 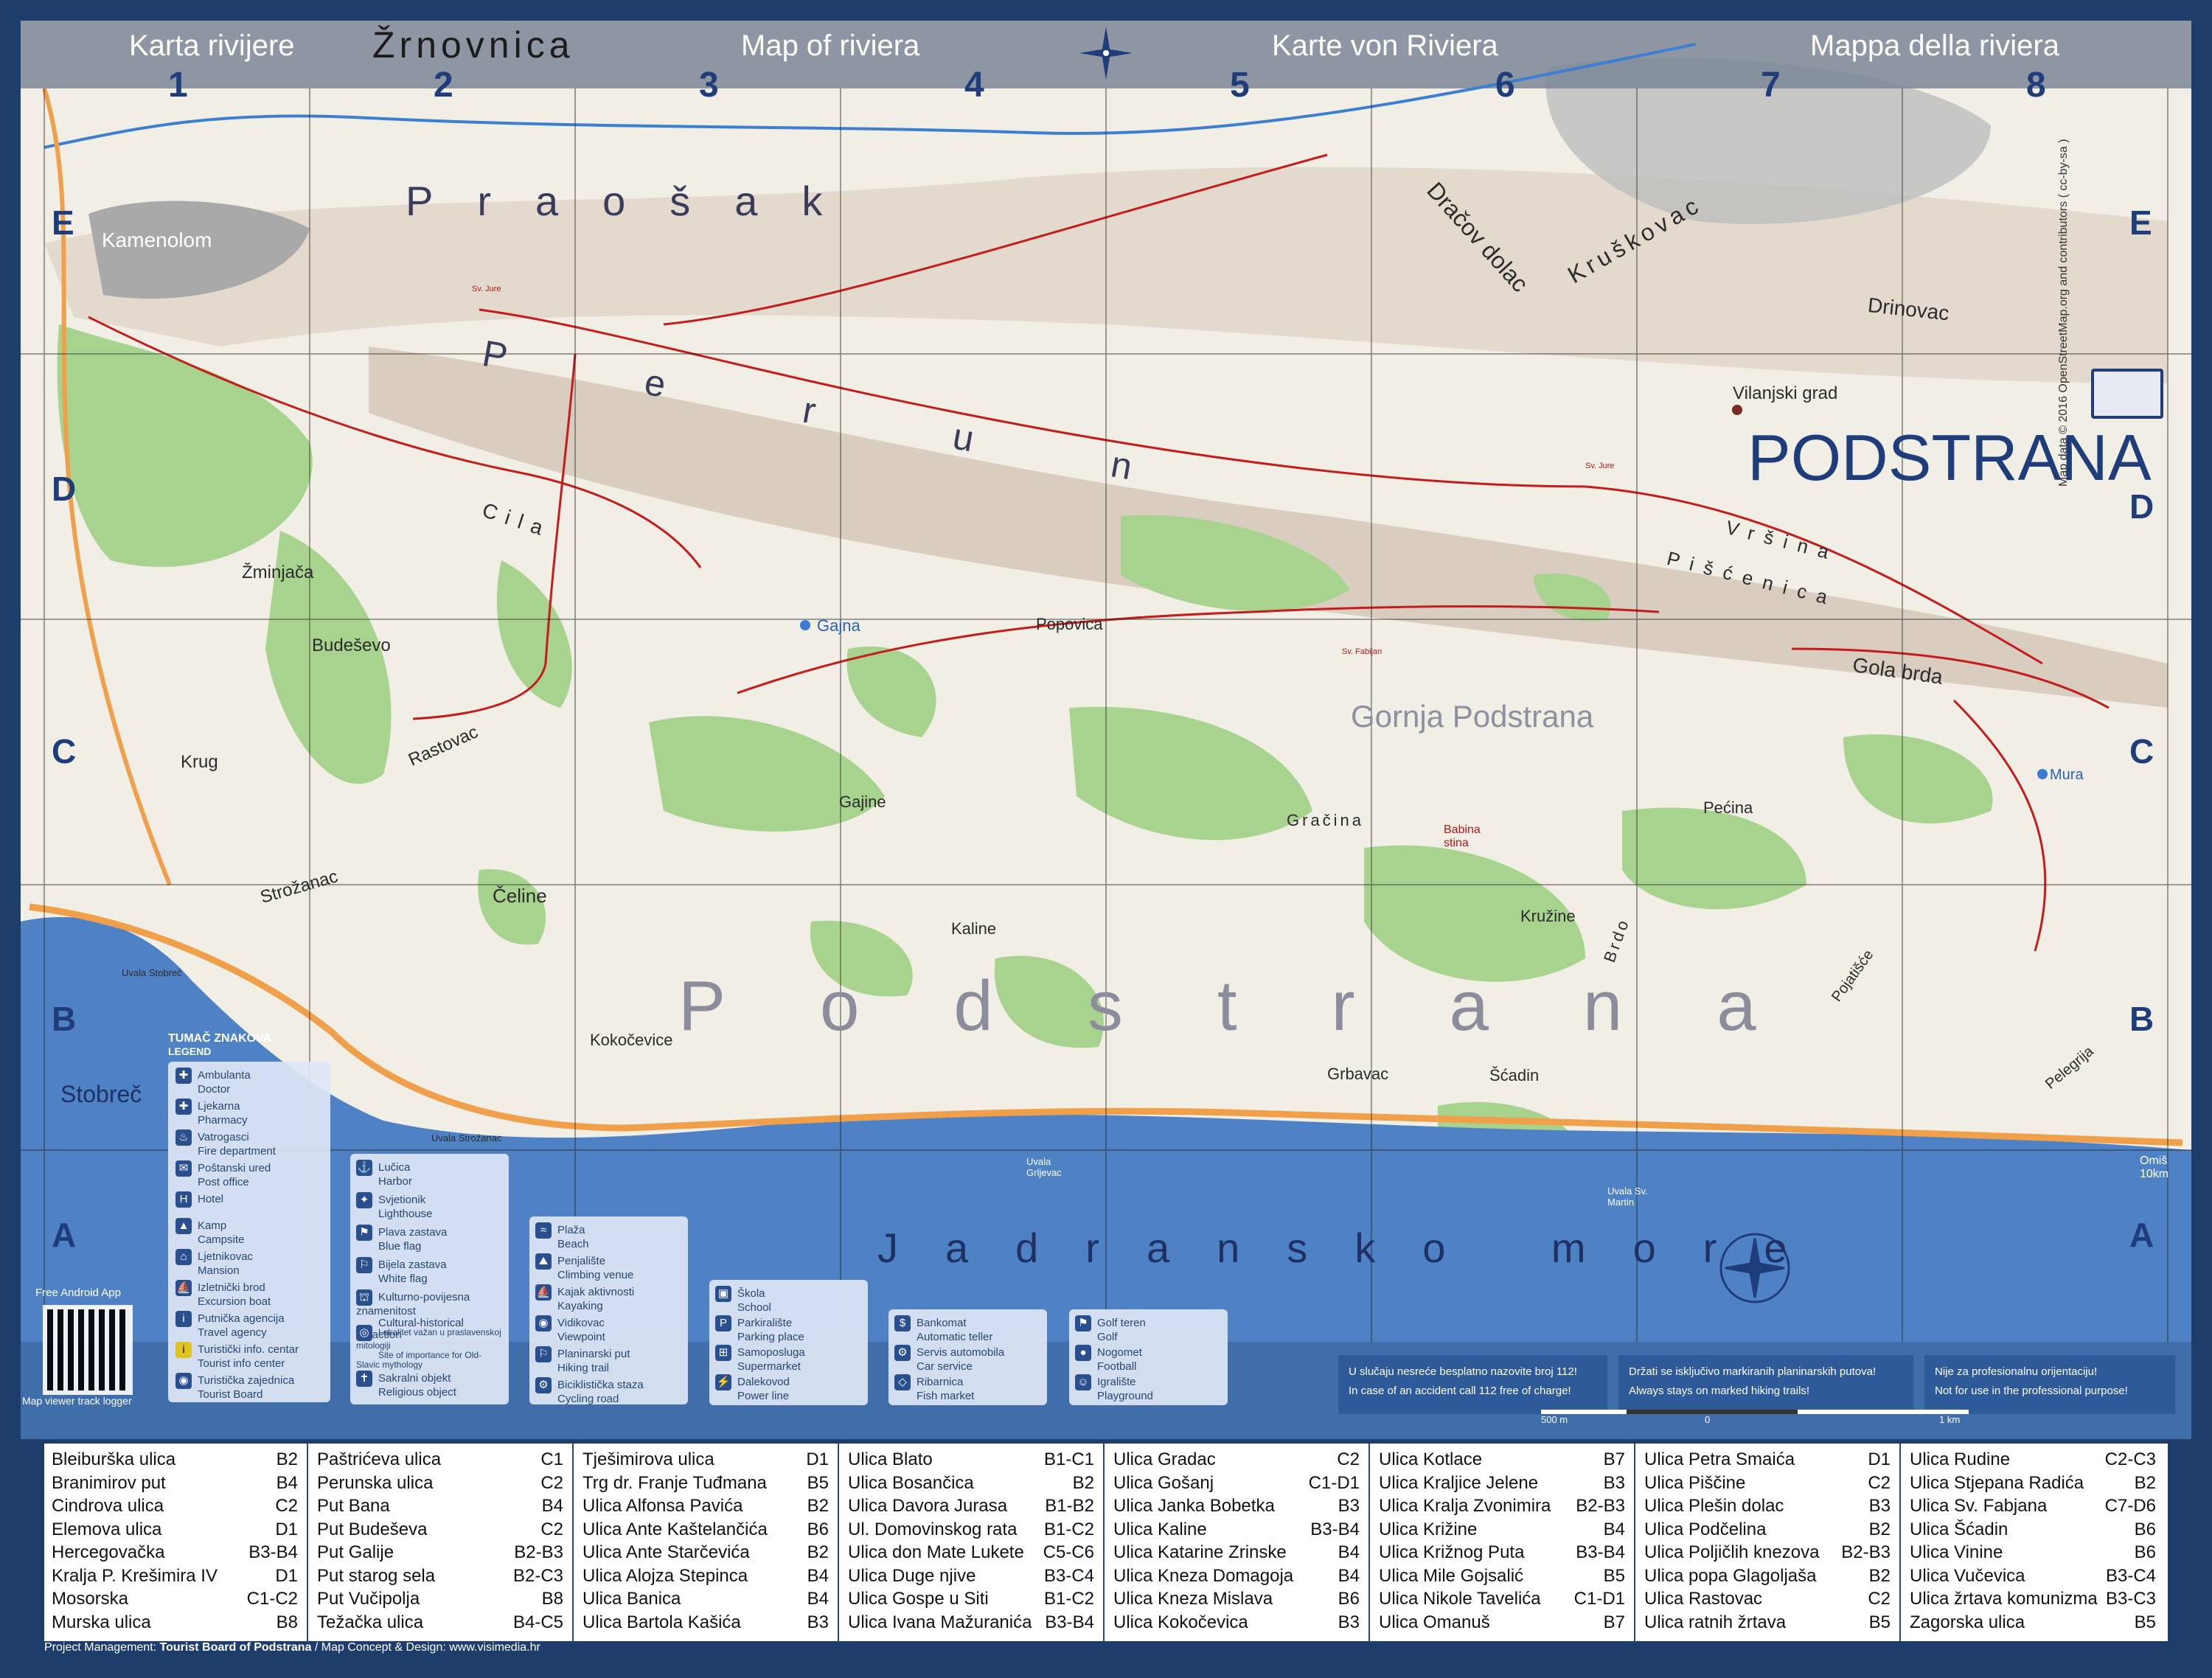 I want to click on street-grid-ref: B3, so click(x=1879, y=1506).